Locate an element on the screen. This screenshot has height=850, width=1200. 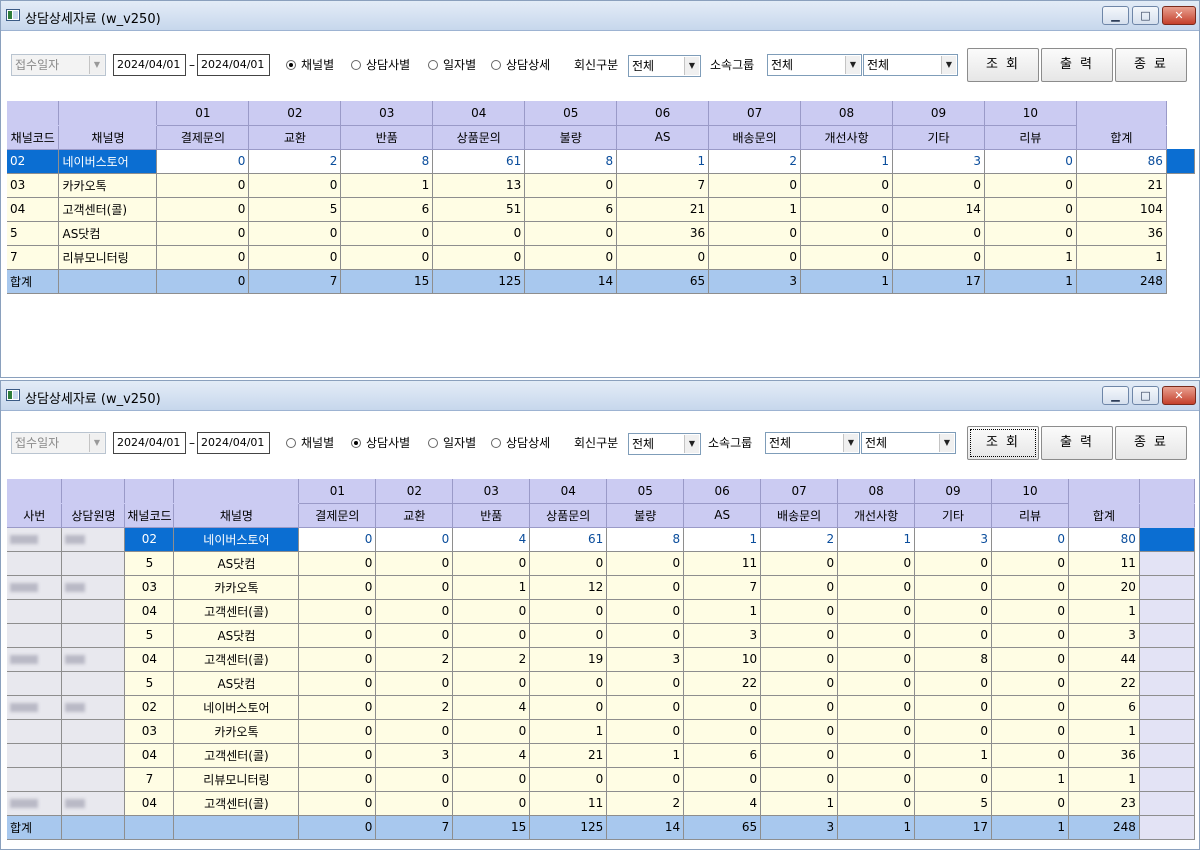
radio-by-date: 일자별 is located at coordinates (452, 443).